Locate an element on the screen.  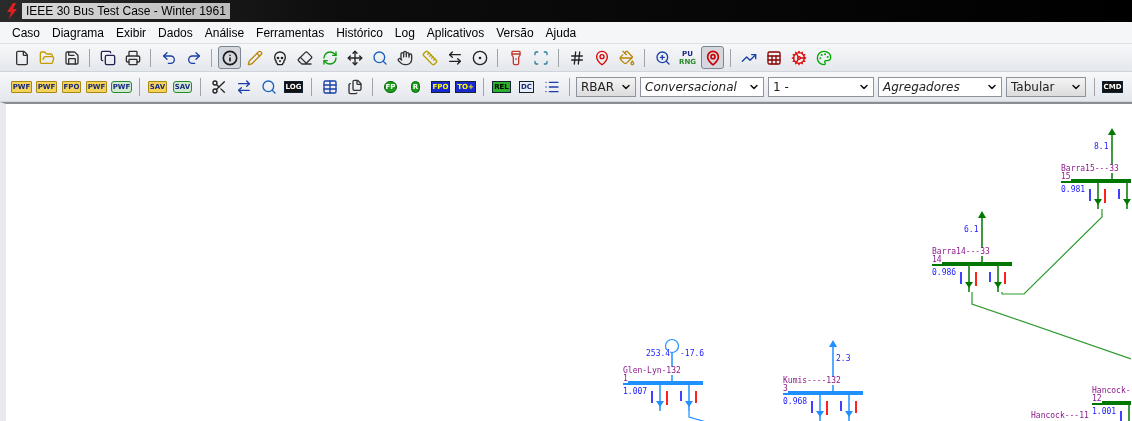
load-value: 8.1 is located at coordinates (1101, 147).